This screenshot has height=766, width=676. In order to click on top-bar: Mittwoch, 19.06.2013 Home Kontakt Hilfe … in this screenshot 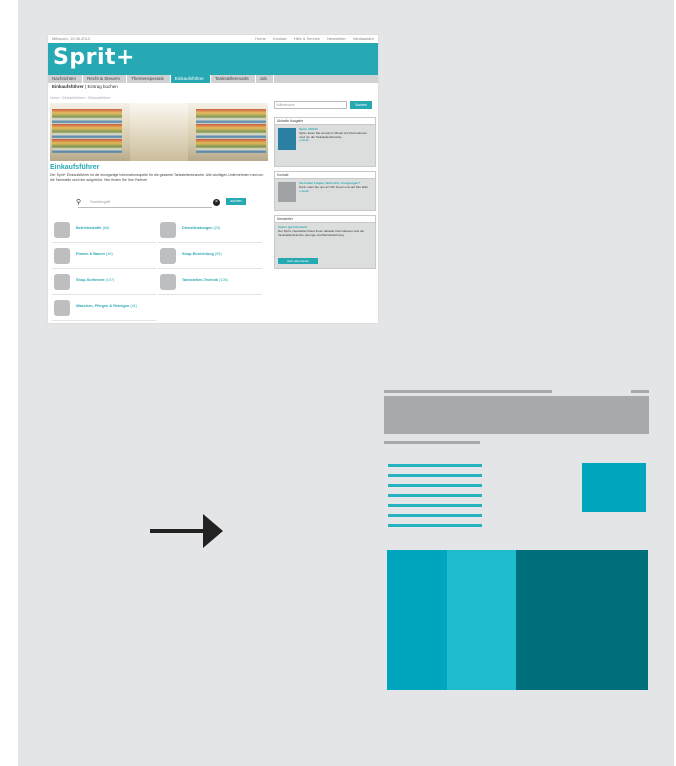, I will do `click(213, 39)`.